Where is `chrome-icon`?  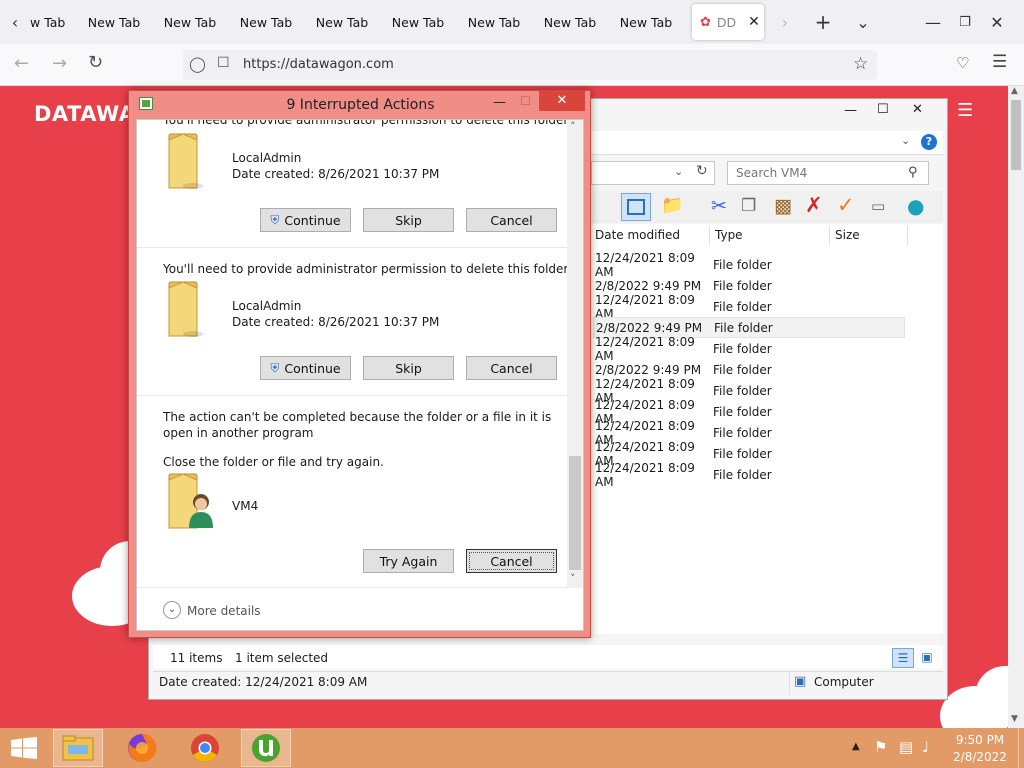 chrome-icon is located at coordinates (205, 748).